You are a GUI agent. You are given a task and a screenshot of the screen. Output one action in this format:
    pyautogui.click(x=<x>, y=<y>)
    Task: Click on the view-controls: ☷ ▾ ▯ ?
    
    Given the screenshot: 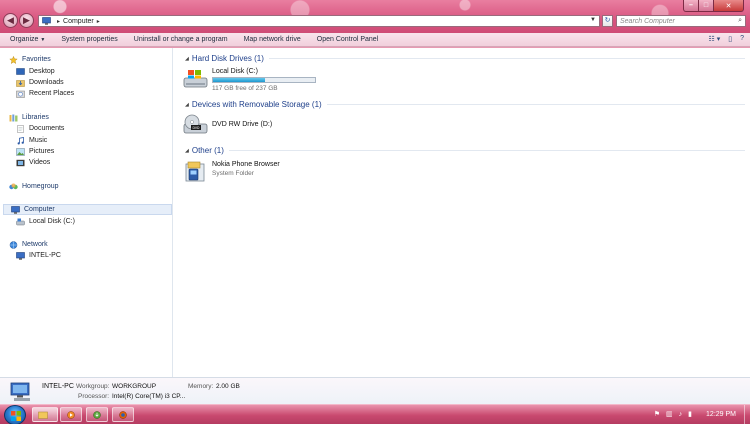 What is the action you would take?
    pyautogui.click(x=727, y=39)
    